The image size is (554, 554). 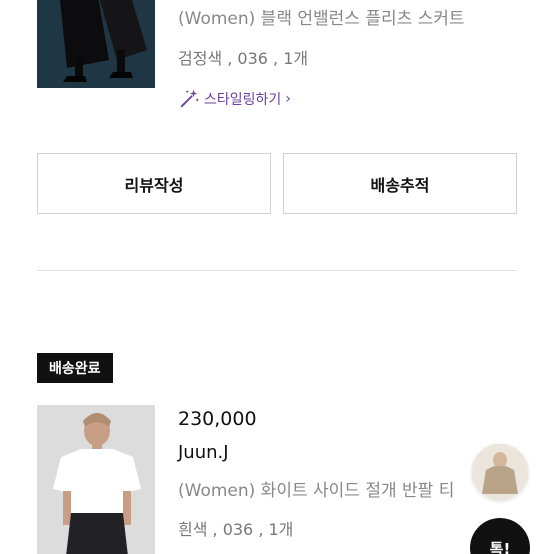 I want to click on track-shipment-button: 배송추적, so click(x=400, y=183).